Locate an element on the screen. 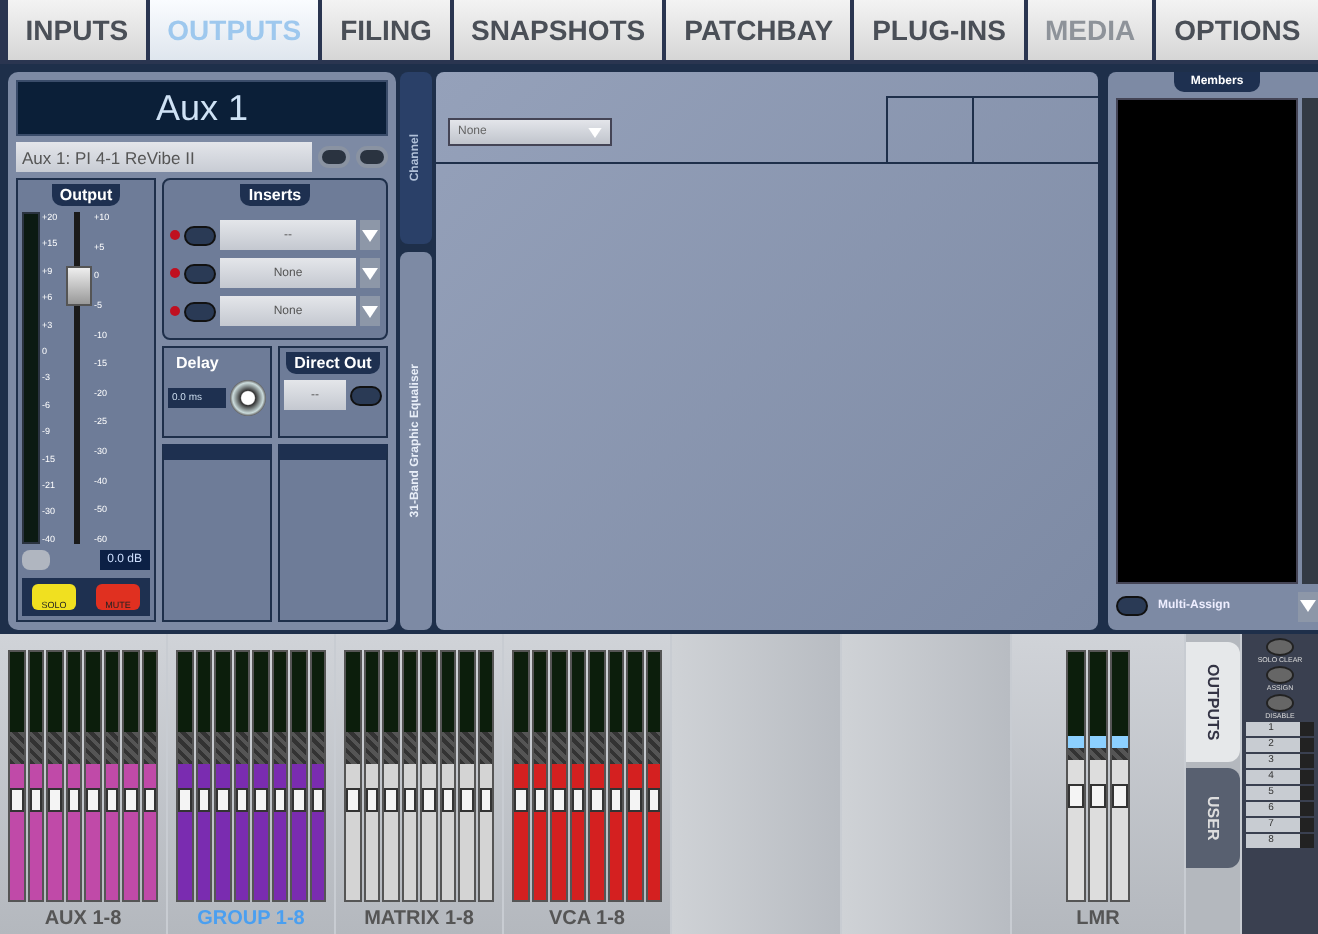  channel-name: Aux 1 is located at coordinates (202, 108).